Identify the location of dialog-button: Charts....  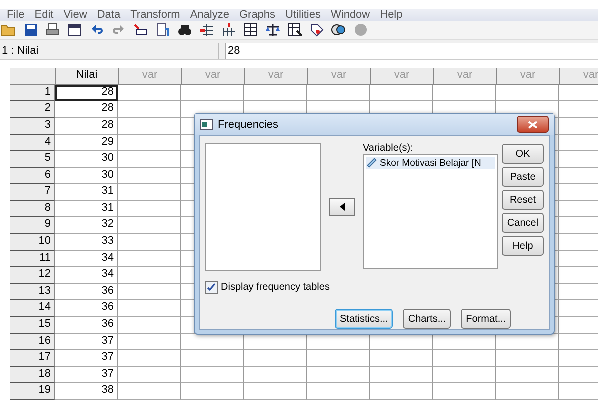
(427, 319).